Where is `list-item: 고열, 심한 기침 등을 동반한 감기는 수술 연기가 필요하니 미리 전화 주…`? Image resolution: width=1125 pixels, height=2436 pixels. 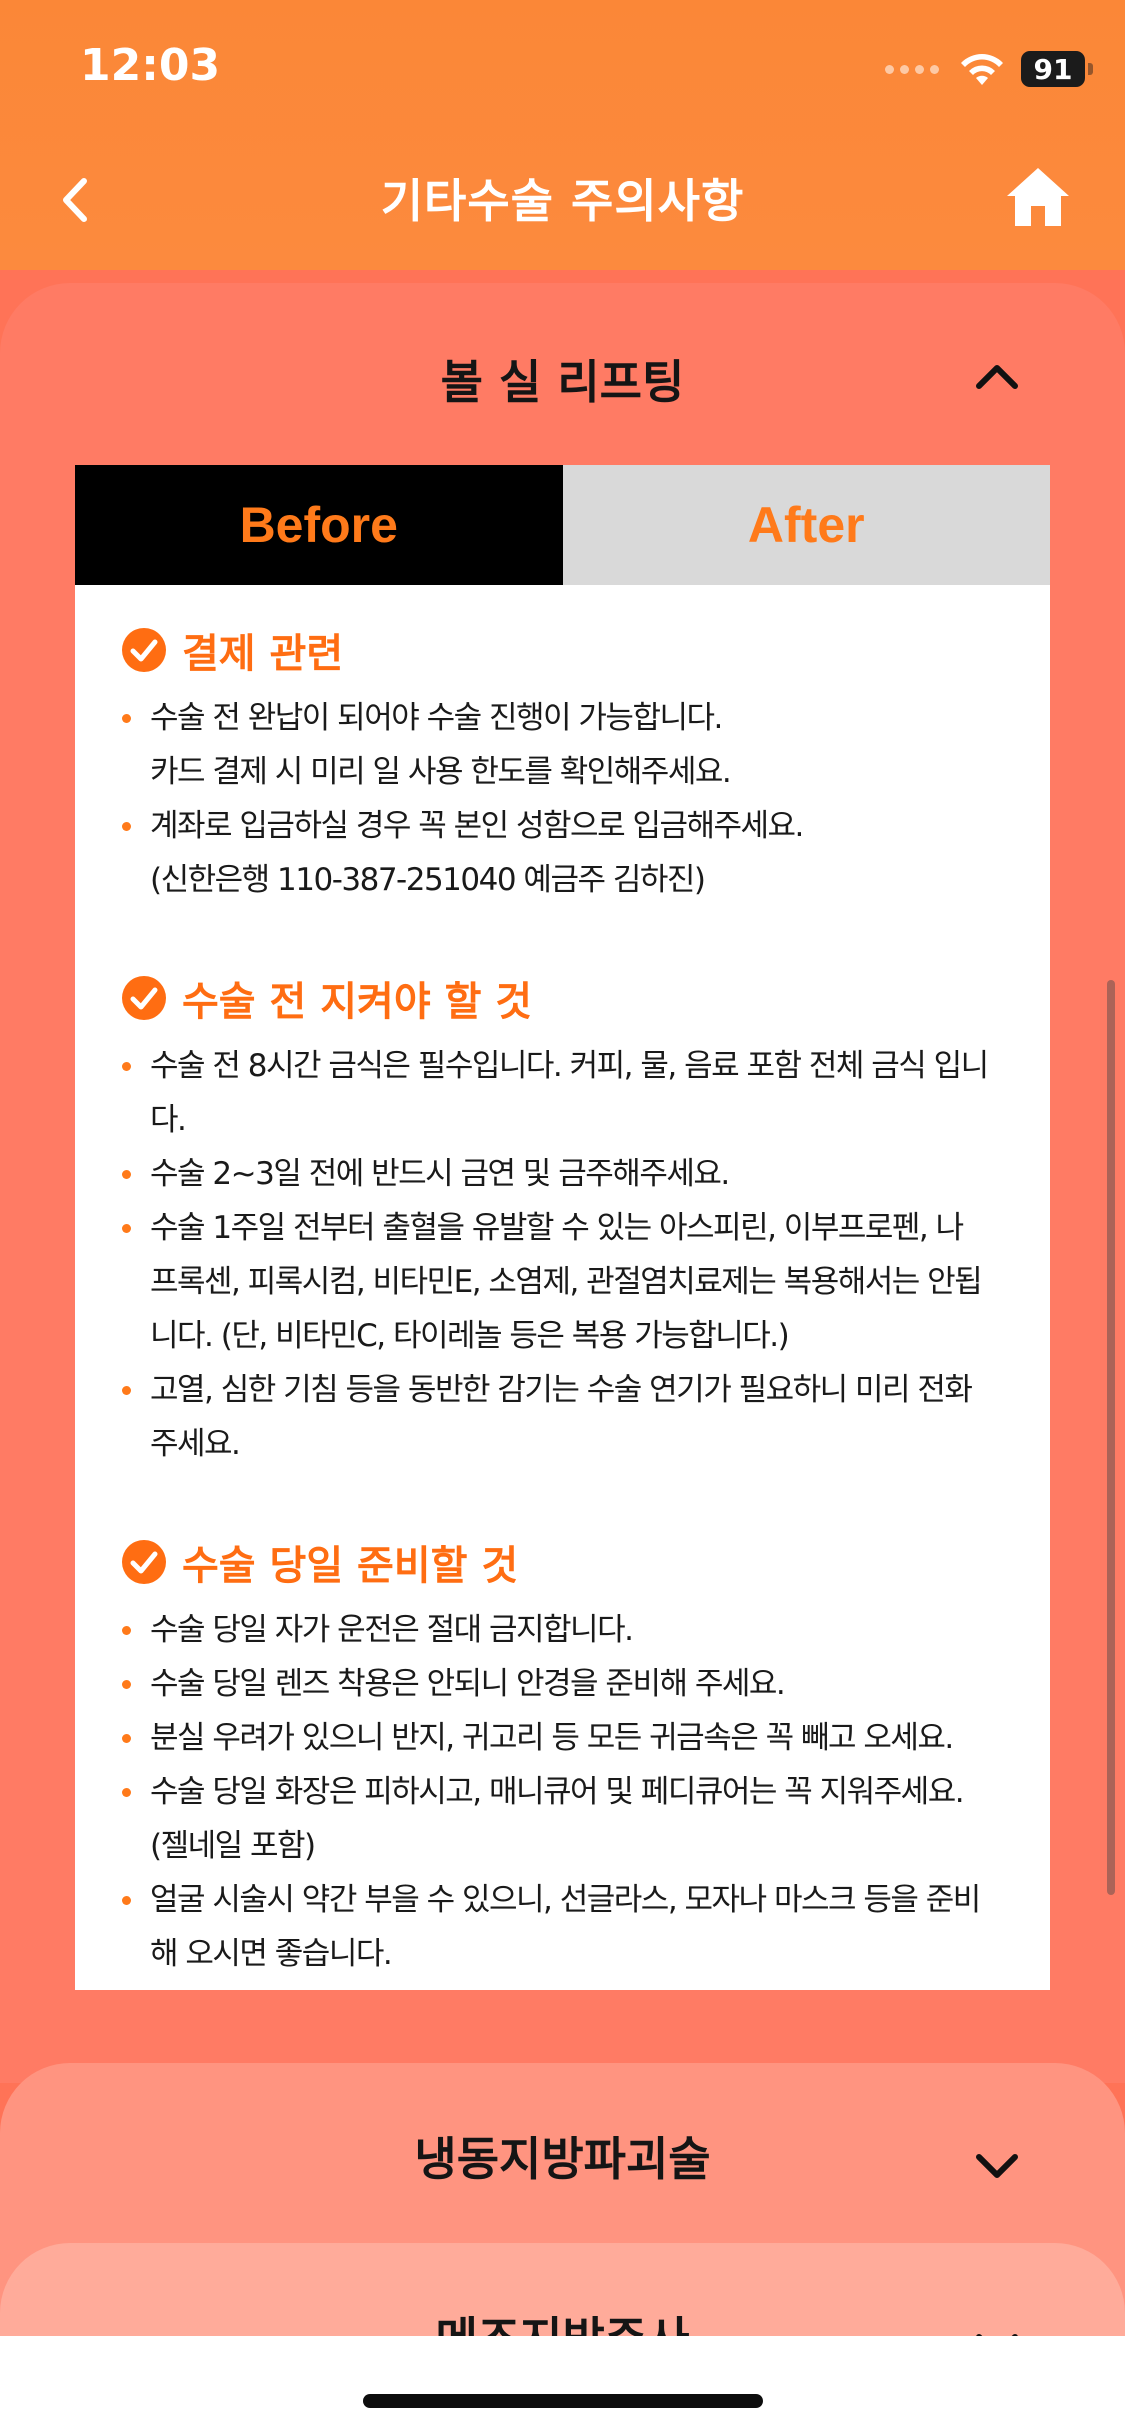
list-item: 고열, 심한 기침 등을 동반한 감기는 수술 연기가 필요하니 미리 전화 주… is located at coordinates (565, 1417).